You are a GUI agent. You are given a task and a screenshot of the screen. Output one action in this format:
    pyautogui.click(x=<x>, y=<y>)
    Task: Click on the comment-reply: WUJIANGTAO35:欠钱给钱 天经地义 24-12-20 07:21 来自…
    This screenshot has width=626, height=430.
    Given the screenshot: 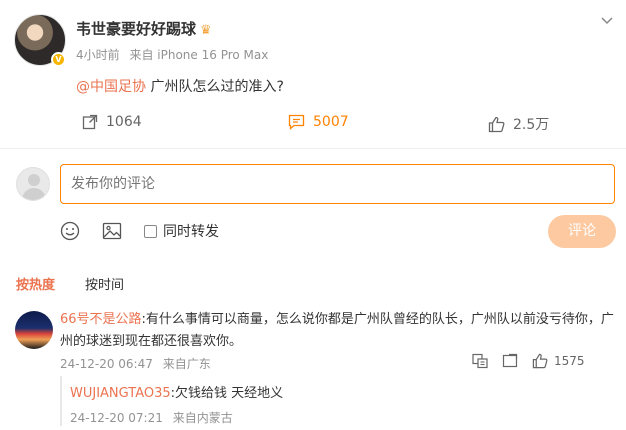 What is the action you would take?
    pyautogui.click(x=338, y=401)
    